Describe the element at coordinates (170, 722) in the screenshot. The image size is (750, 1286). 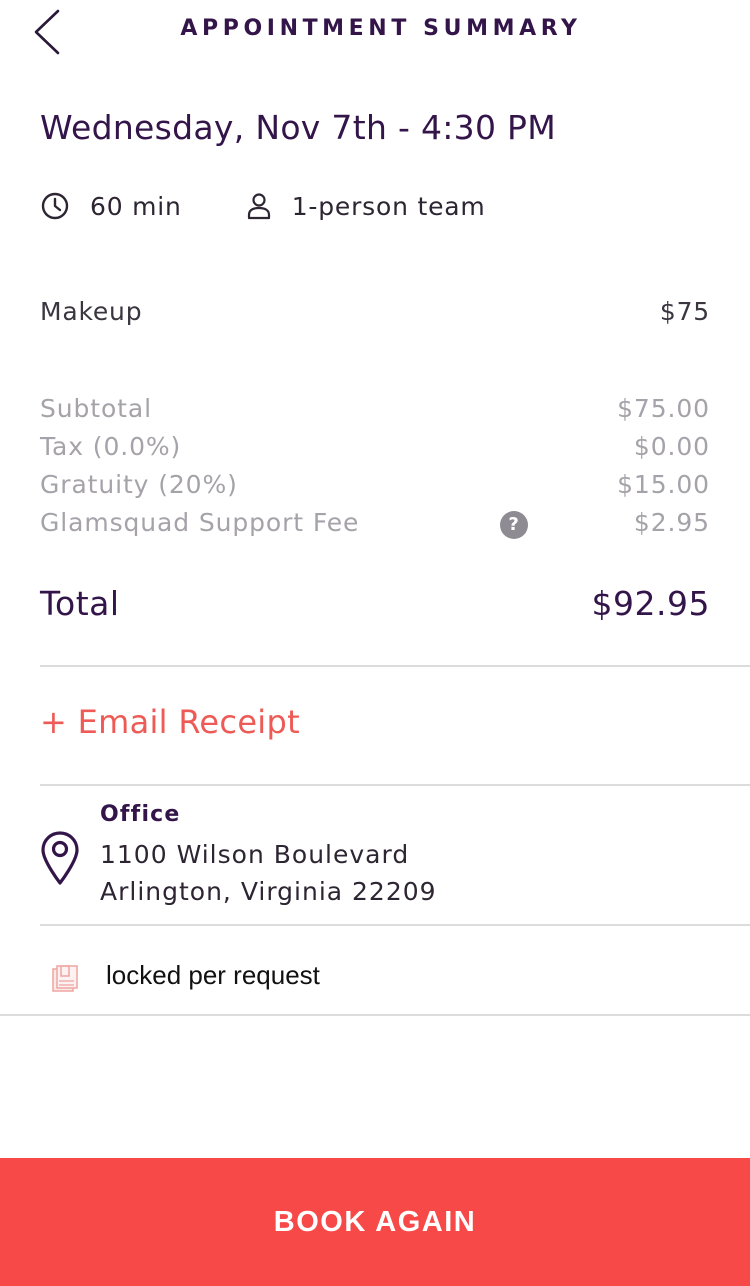
I see `email-receipt-link: + Email Receipt` at that location.